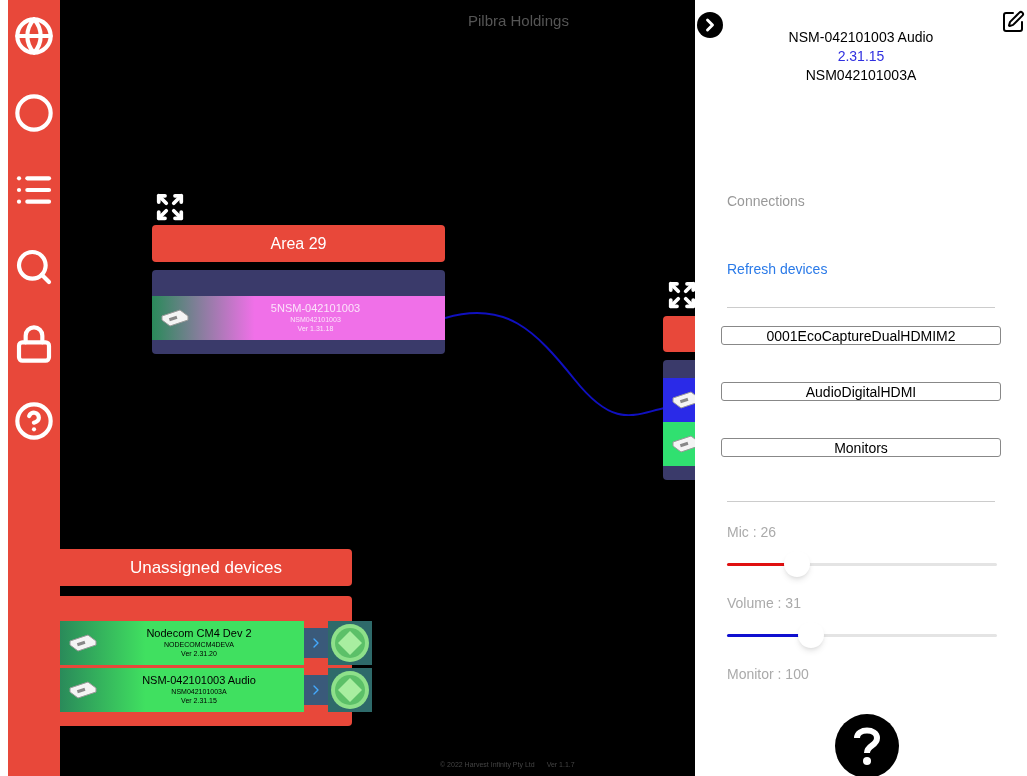  I want to click on edit-icon, so click(1013, 22).